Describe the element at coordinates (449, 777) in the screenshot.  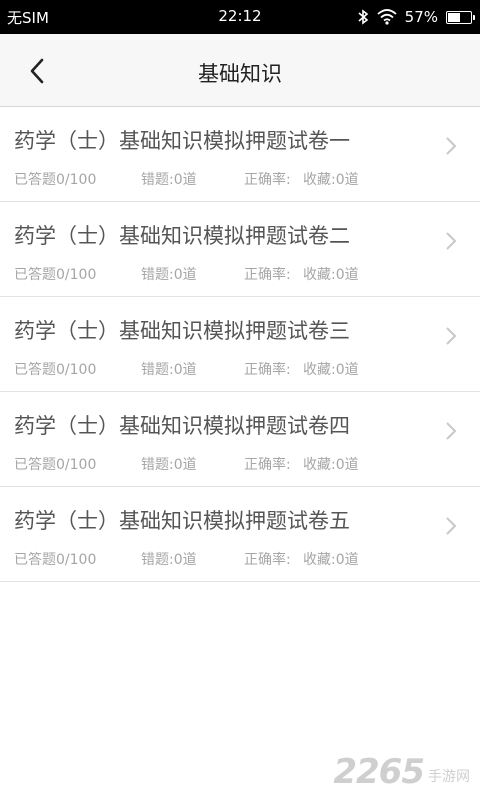
I see `watermark-text: 手游网` at that location.